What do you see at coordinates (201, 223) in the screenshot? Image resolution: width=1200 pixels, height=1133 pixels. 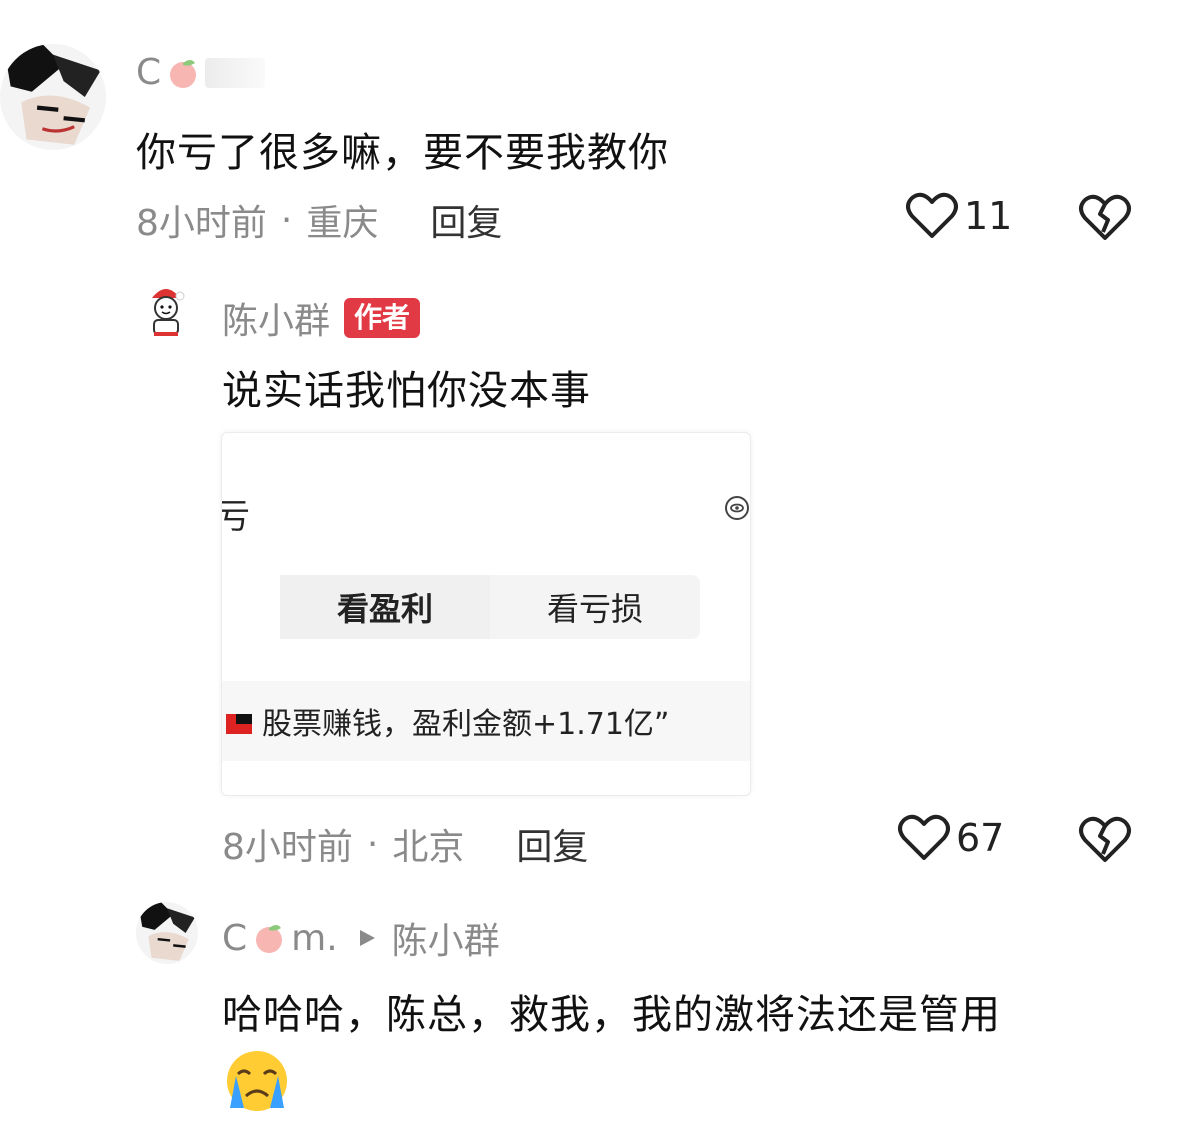 I see `comment1-time: 8小时前` at bounding box center [201, 223].